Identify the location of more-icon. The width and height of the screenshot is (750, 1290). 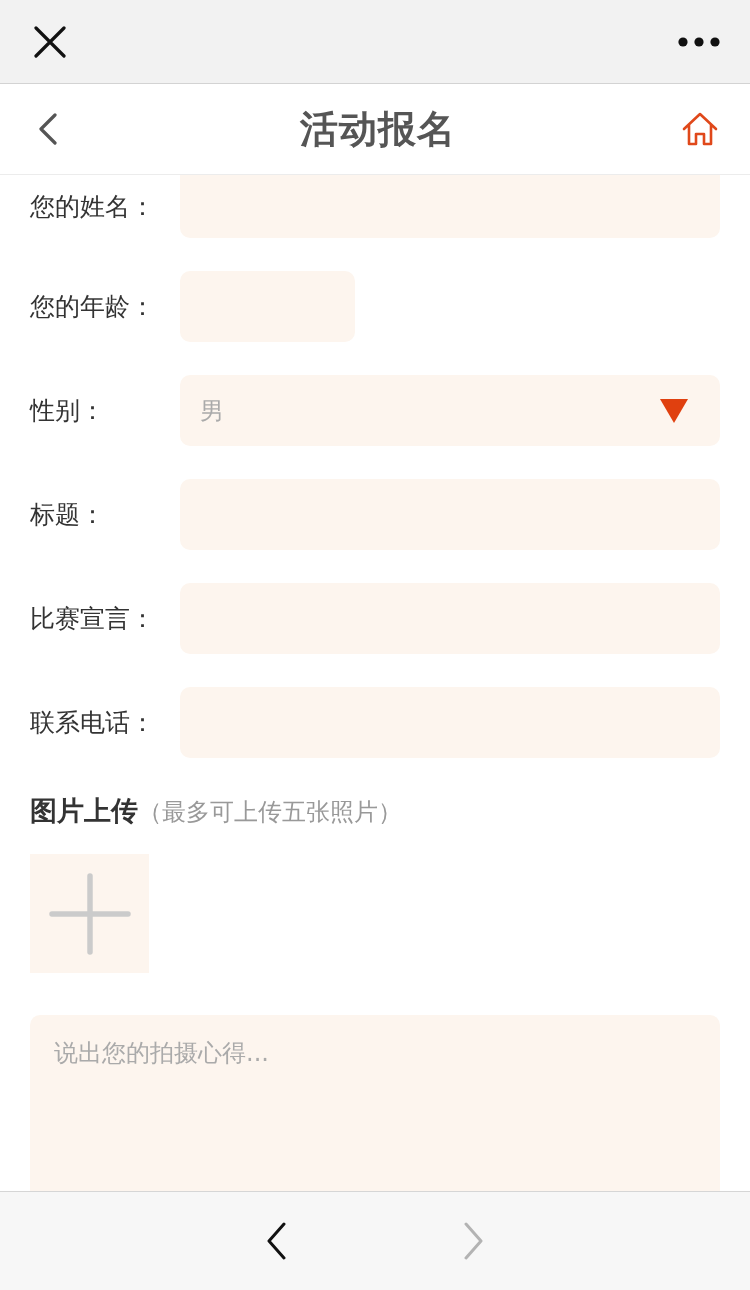
(699, 41).